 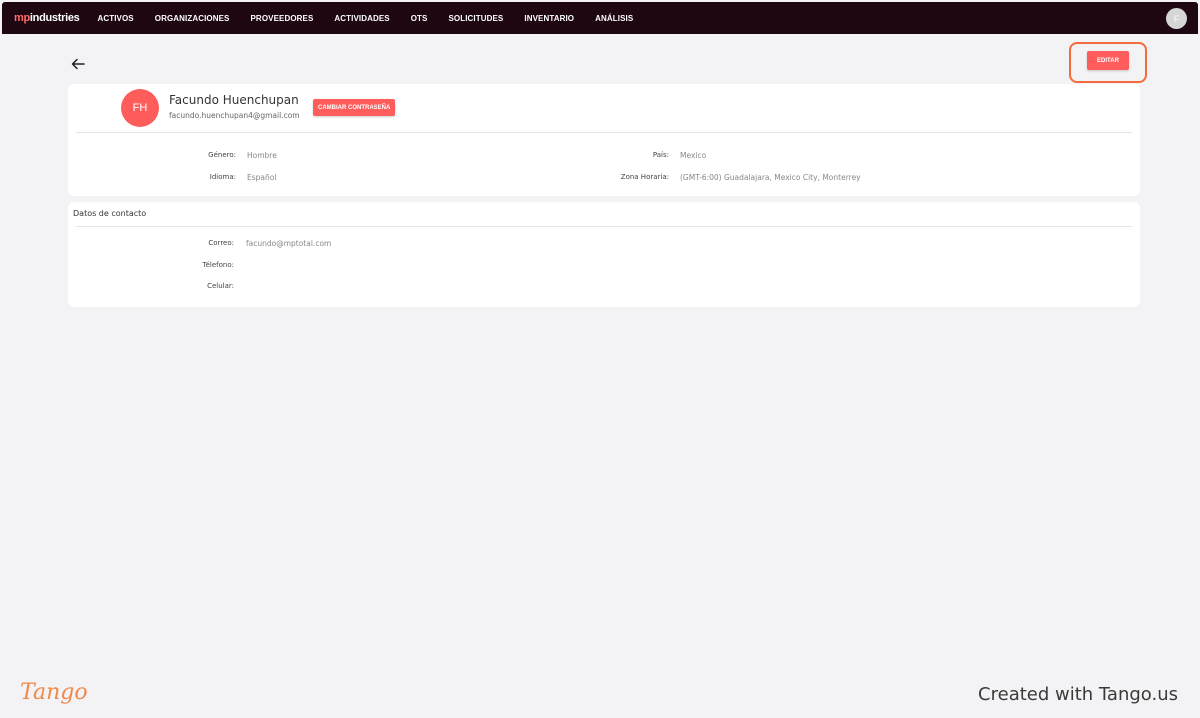 What do you see at coordinates (1176, 18) in the screenshot?
I see `user-avatar-button: F` at bounding box center [1176, 18].